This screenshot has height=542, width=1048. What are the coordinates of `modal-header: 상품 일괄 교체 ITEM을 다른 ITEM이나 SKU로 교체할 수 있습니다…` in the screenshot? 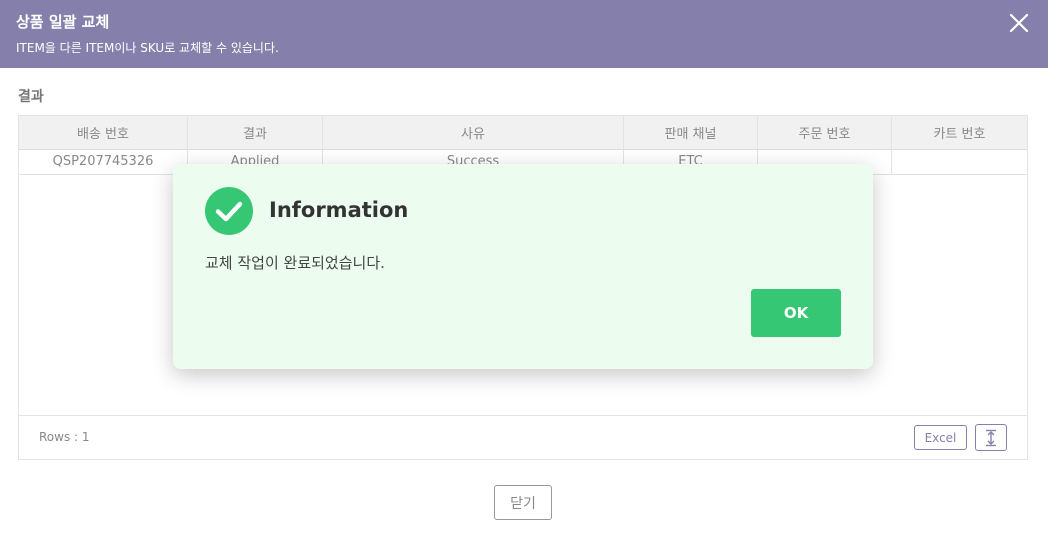 It's located at (524, 34).